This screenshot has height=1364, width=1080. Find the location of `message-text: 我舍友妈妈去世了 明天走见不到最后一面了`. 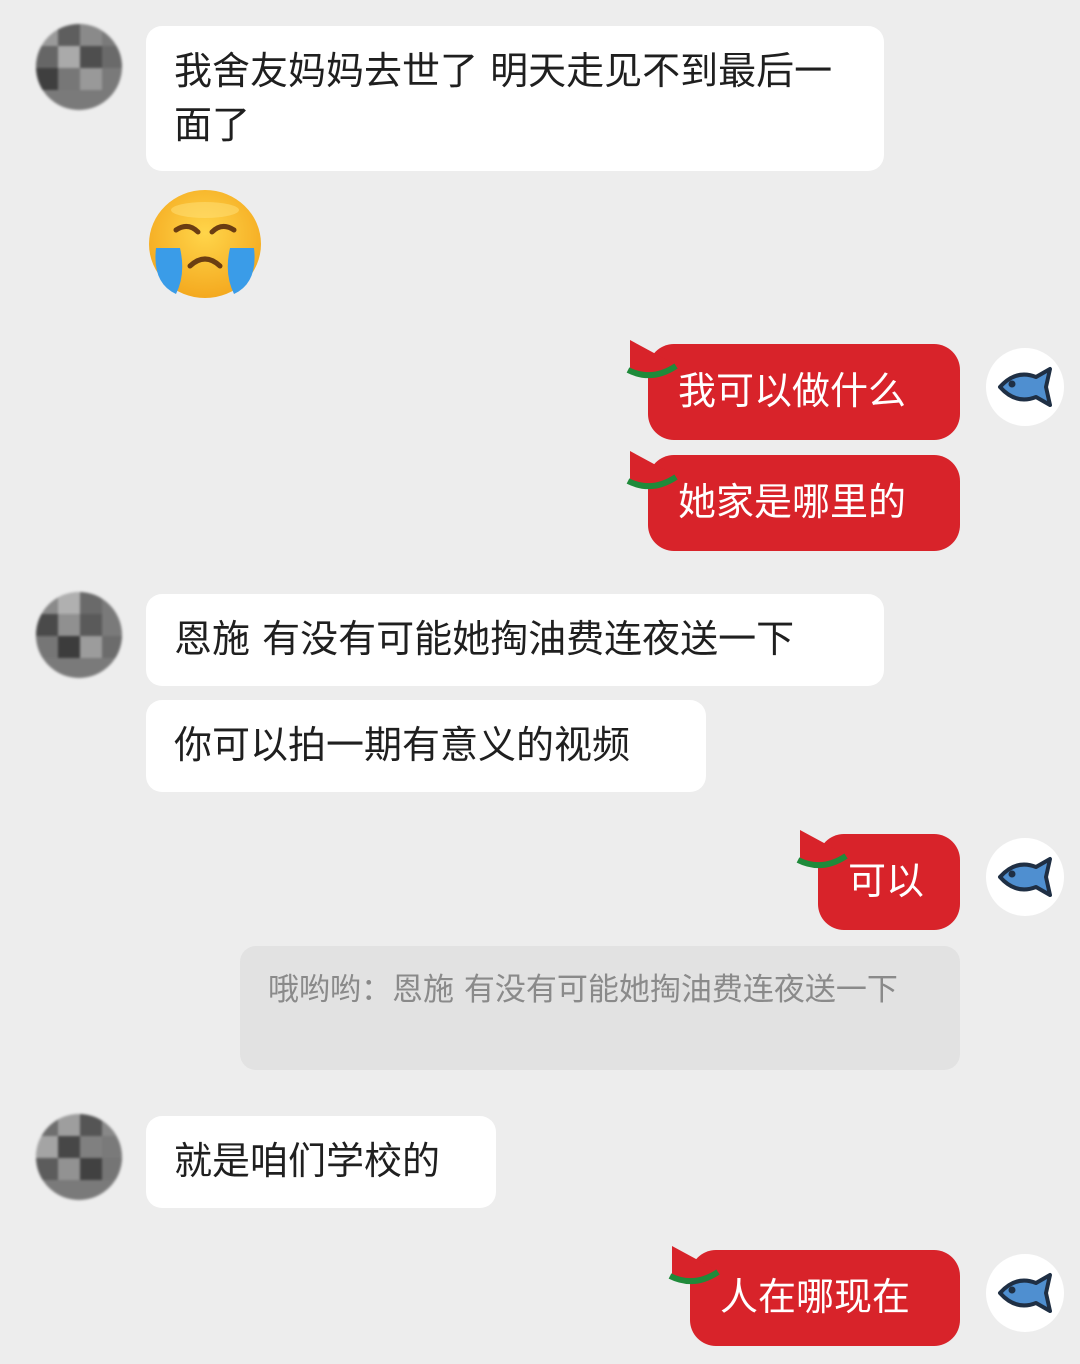

message-text: 我舍友妈妈去世了 明天走见不到最后一面了 is located at coordinates (503, 98).